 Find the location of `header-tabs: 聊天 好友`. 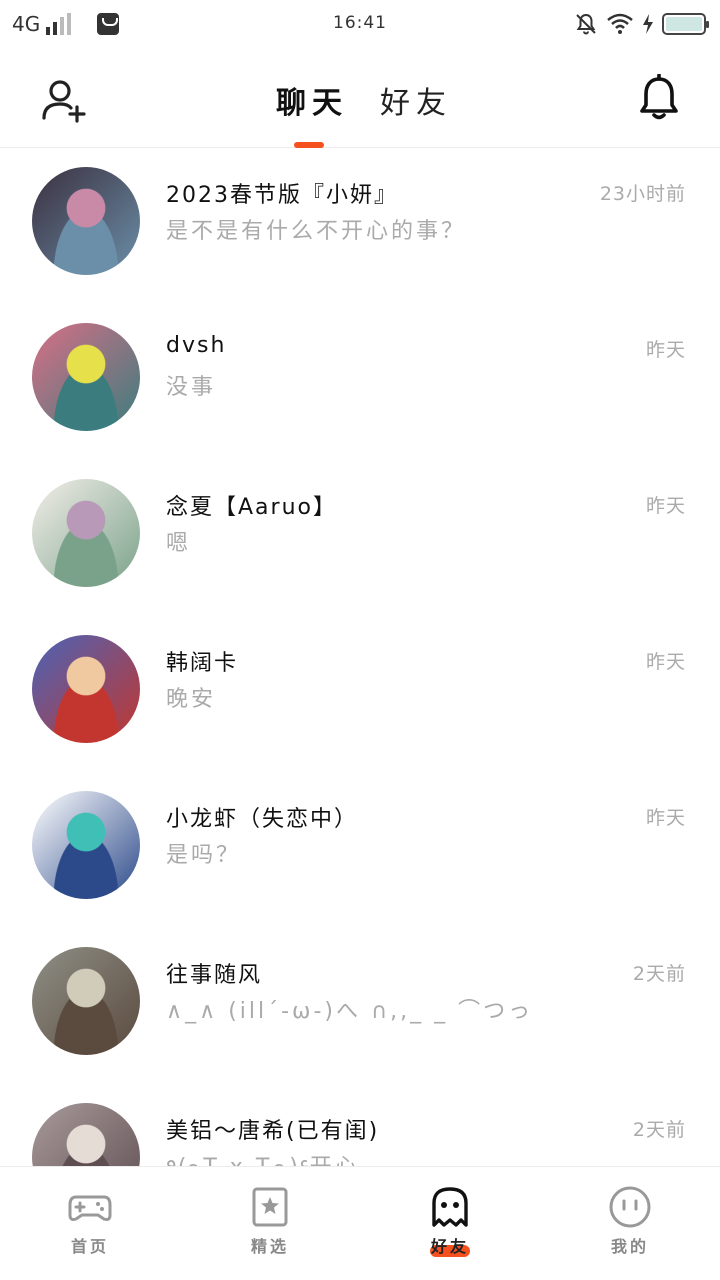

header-tabs: 聊天 好友 is located at coordinates (360, 99).